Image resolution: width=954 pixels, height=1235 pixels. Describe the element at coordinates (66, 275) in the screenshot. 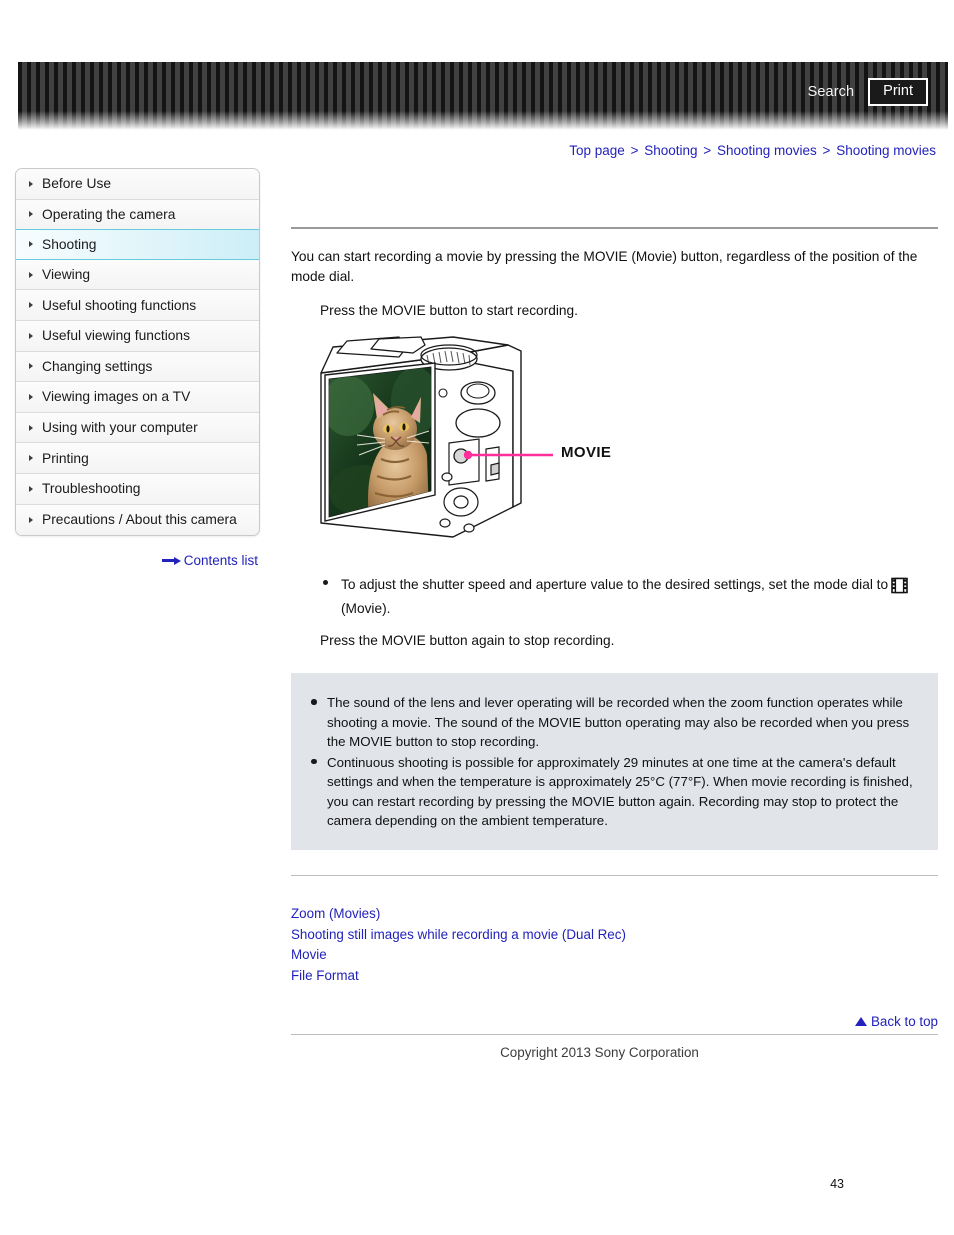

I see `sidebar-item-label: Viewing` at that location.